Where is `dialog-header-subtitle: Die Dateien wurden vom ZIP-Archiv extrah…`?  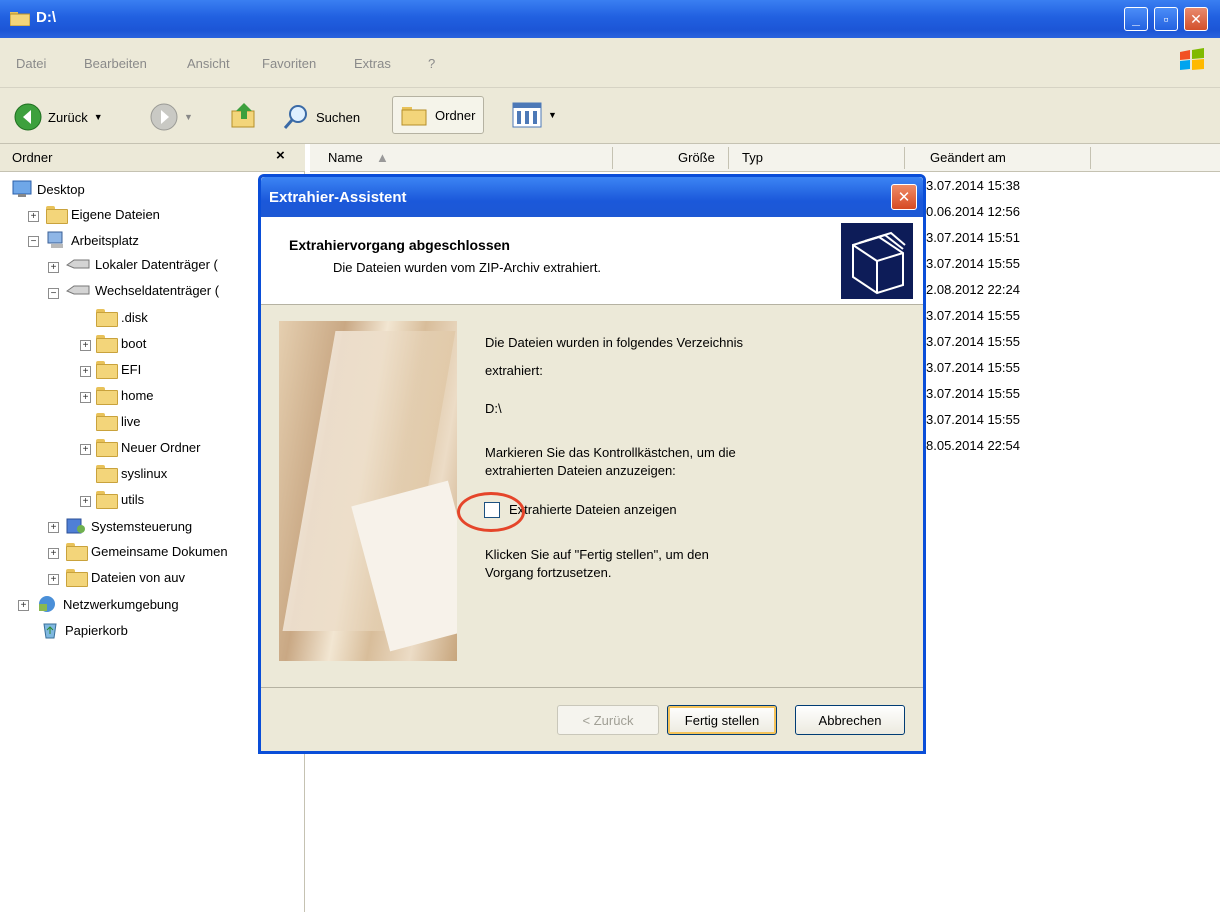
dialog-header-subtitle: Die Dateien wurden vom ZIP-Archiv extrah… is located at coordinates (467, 267).